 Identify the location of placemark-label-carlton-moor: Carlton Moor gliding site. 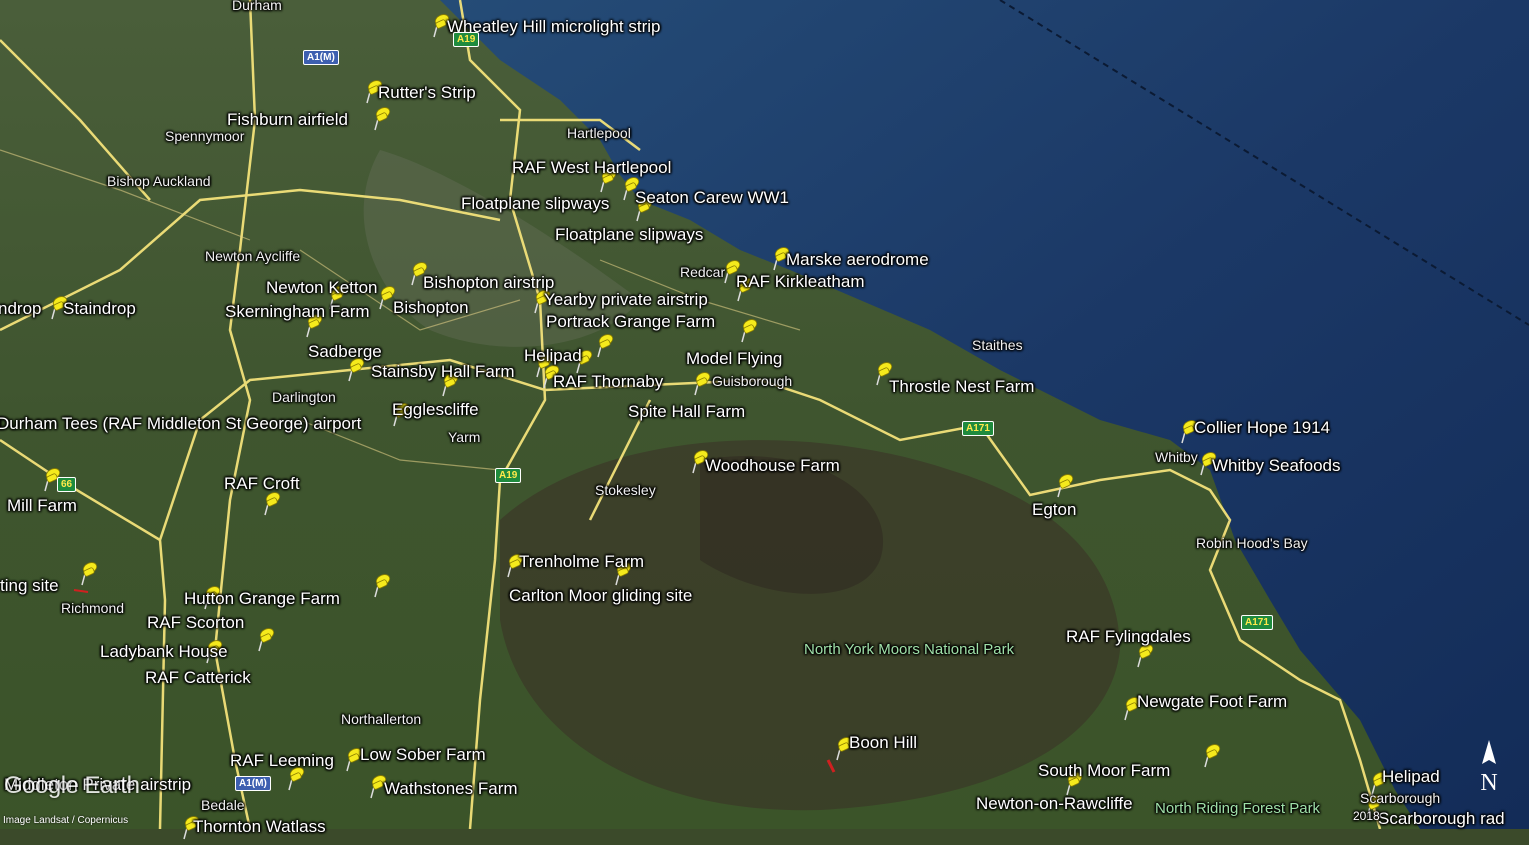
(600, 595).